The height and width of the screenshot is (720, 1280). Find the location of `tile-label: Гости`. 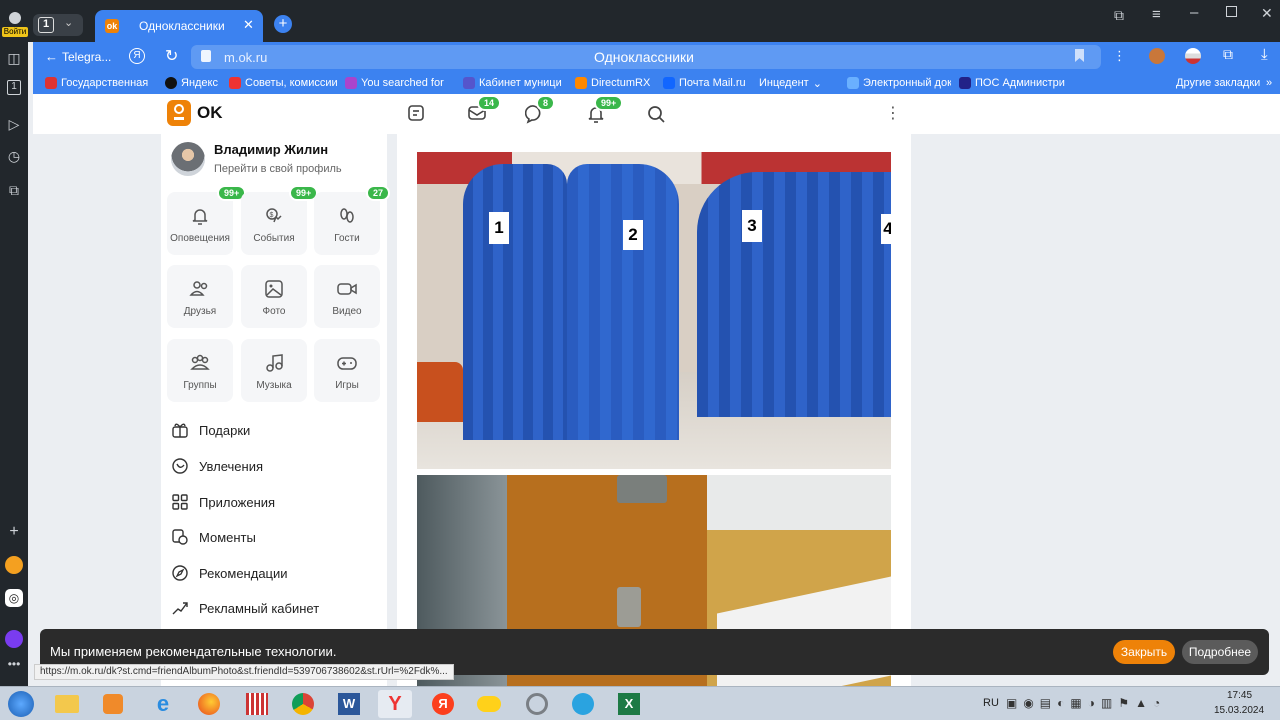

tile-label: Гости is located at coordinates (347, 238).